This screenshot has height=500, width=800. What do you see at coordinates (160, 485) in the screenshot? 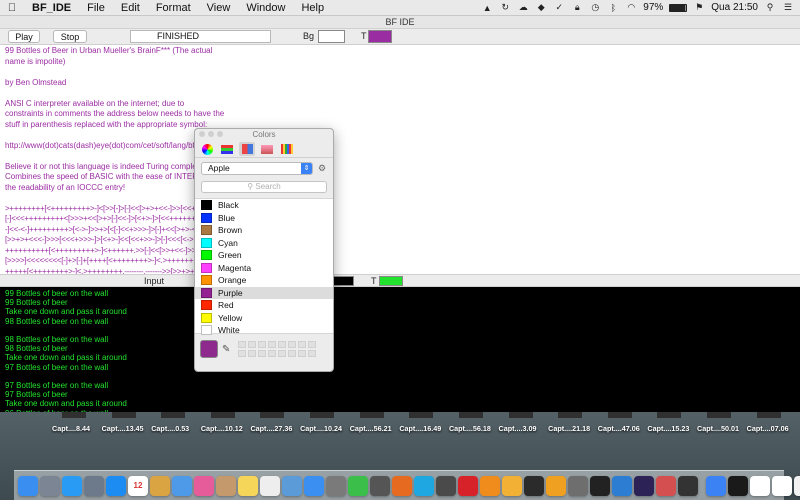
I see `photos-icon` at bounding box center [160, 485].